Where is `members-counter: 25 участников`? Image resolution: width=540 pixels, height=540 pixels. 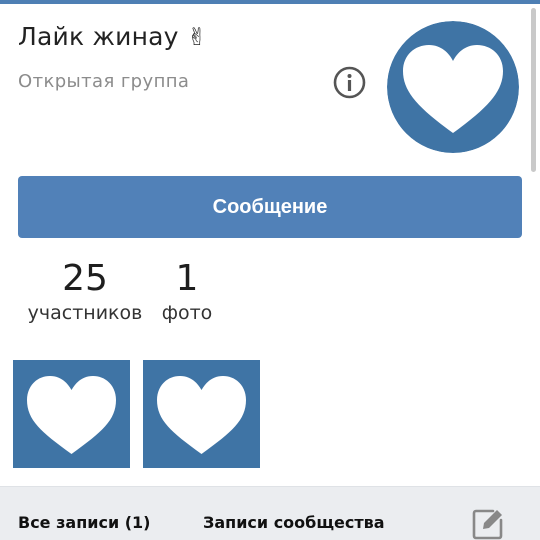
members-counter: 25 участников is located at coordinates (85, 291).